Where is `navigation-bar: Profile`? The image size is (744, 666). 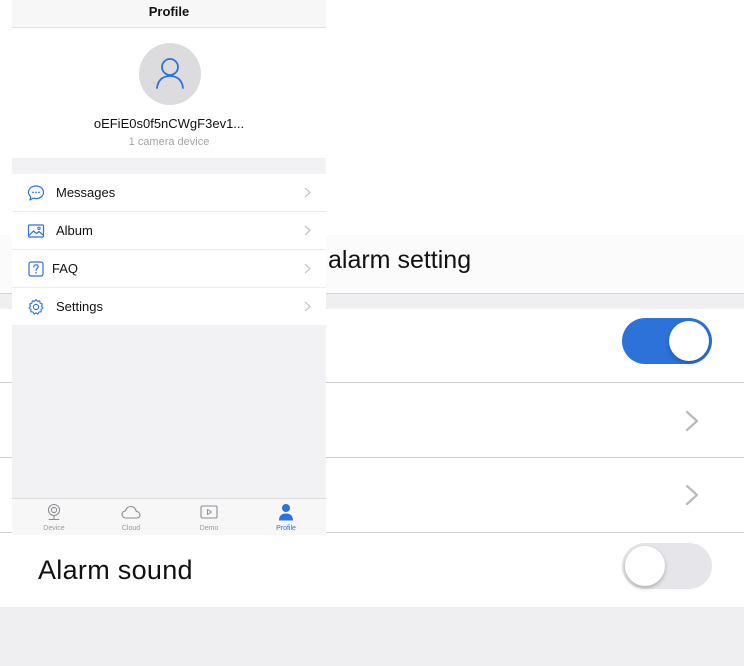
navigation-bar: Profile is located at coordinates (169, 14).